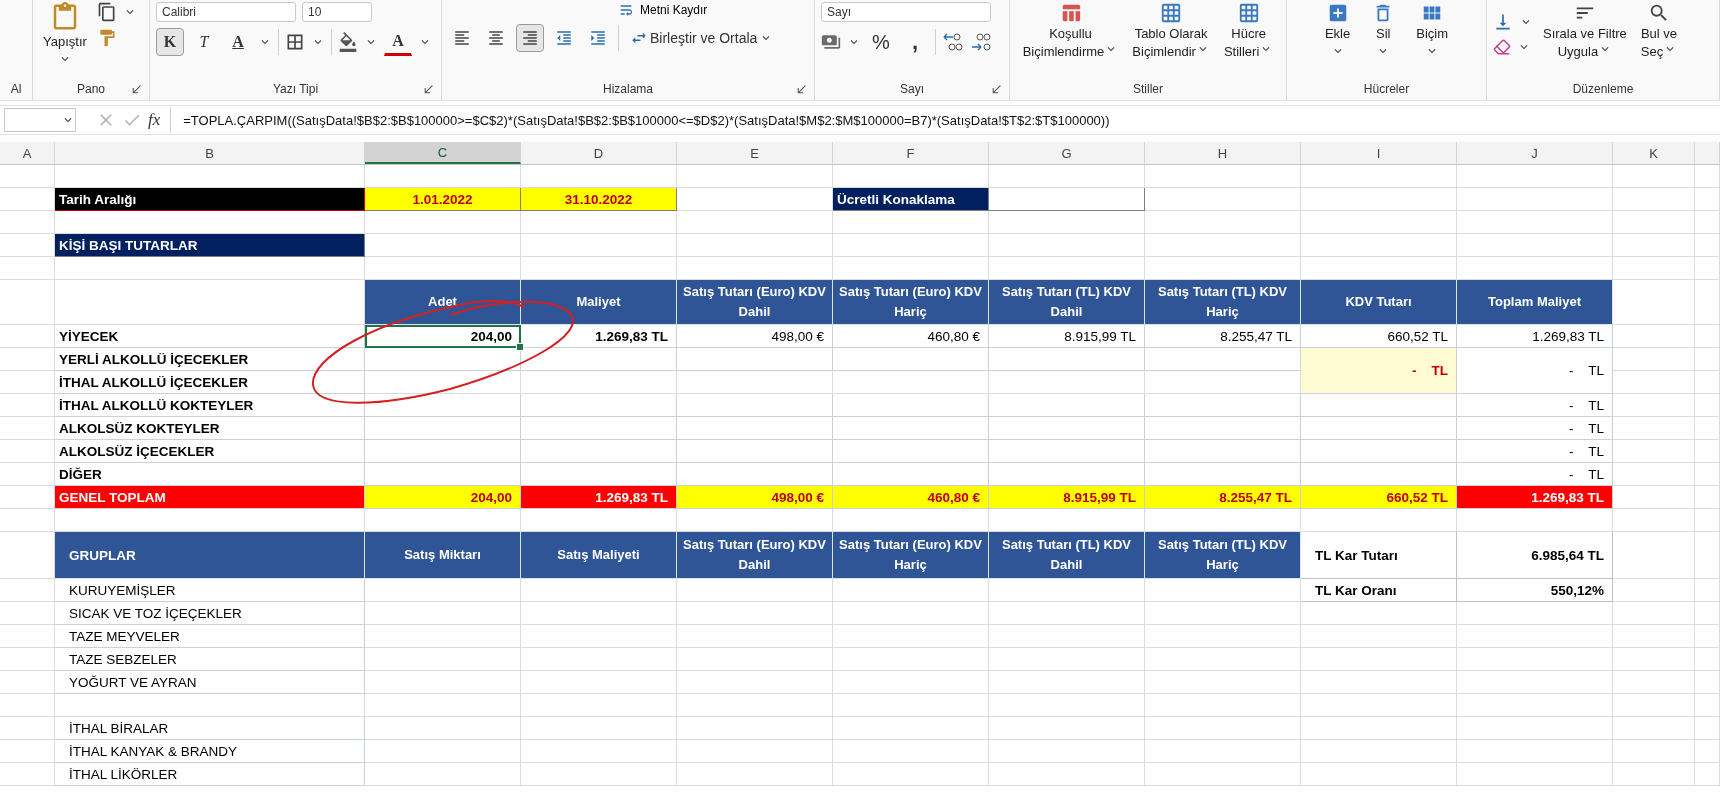  I want to click on eraser-icon, so click(1502, 47).